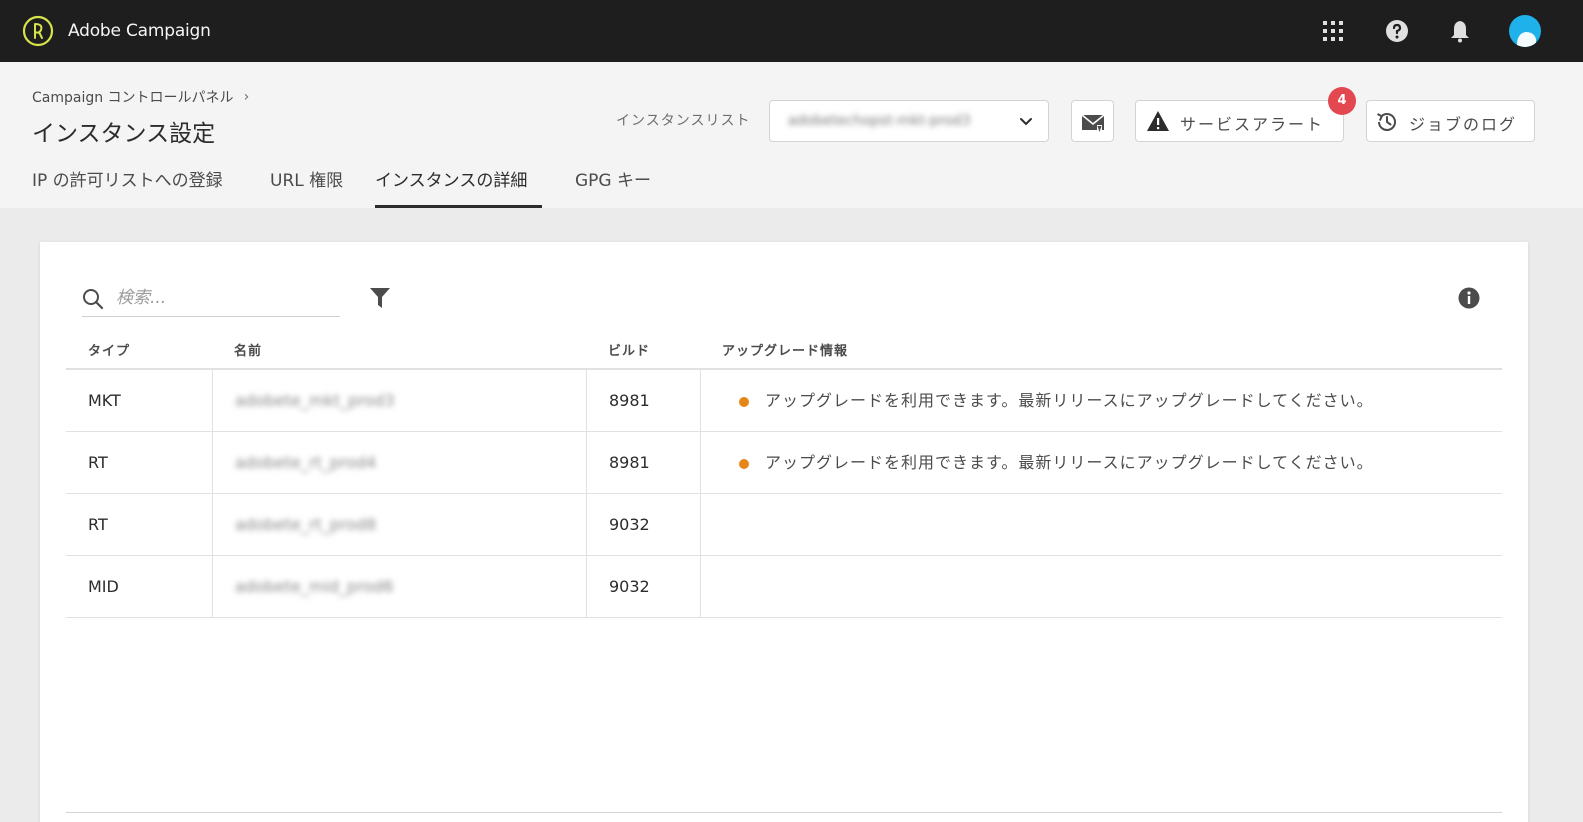 This screenshot has width=1583, height=822. I want to click on breadcrumb: Campaign コントロールパネル ›, so click(140, 97).